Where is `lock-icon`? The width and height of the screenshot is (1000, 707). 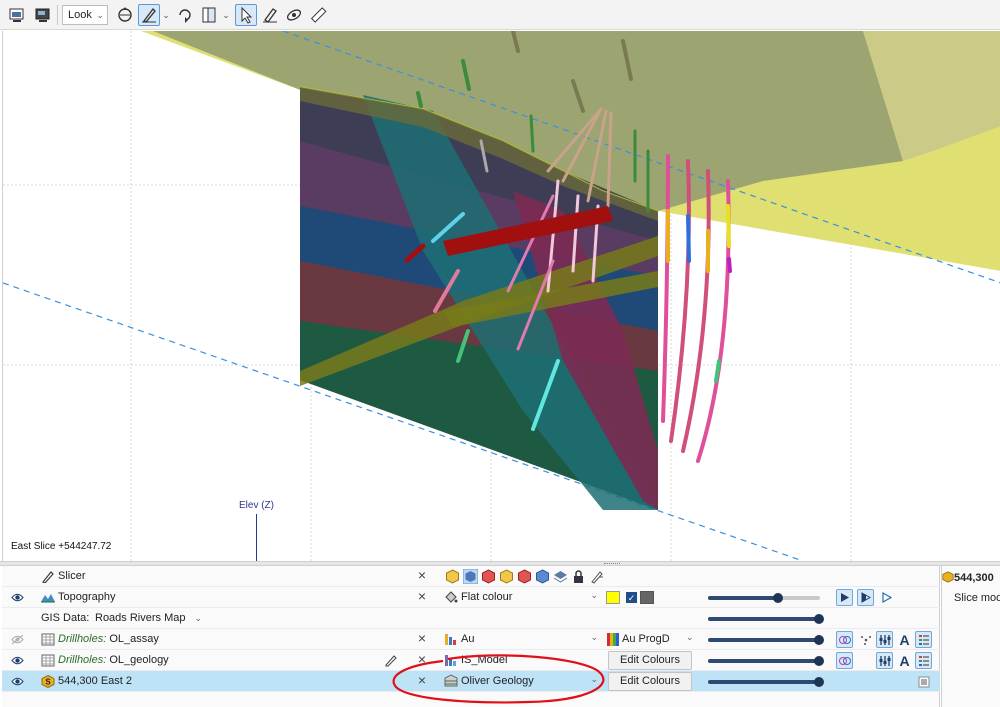 lock-icon is located at coordinates (578, 576).